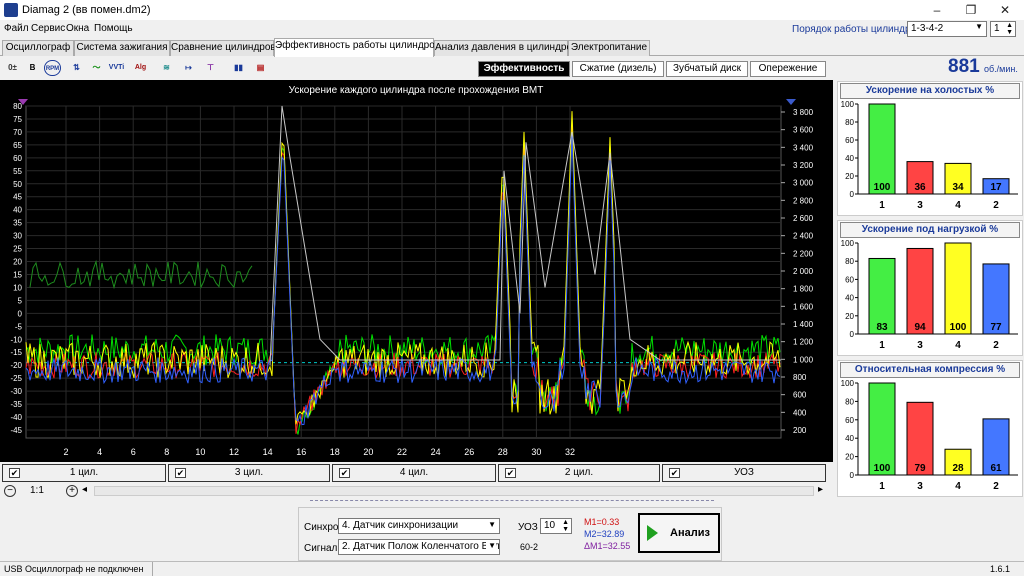 This screenshot has width=1024, height=576. Describe the element at coordinates (84, 473) in the screenshot. I see `channel-1: ✔ 1 цил.` at that location.